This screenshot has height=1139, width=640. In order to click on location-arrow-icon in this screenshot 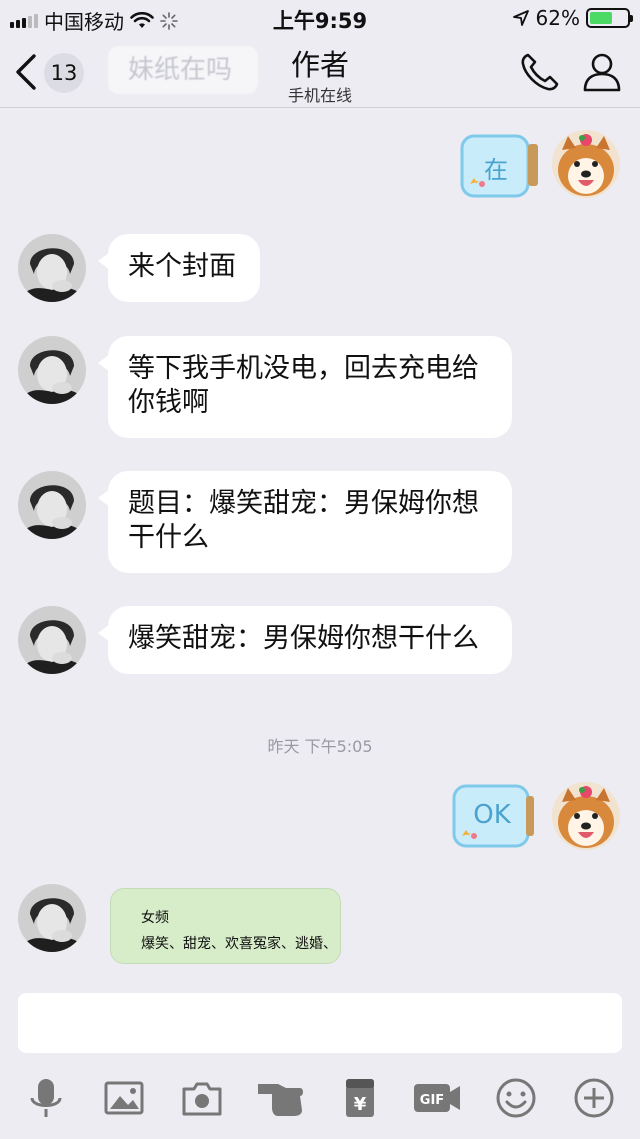, I will do `click(520, 18)`.